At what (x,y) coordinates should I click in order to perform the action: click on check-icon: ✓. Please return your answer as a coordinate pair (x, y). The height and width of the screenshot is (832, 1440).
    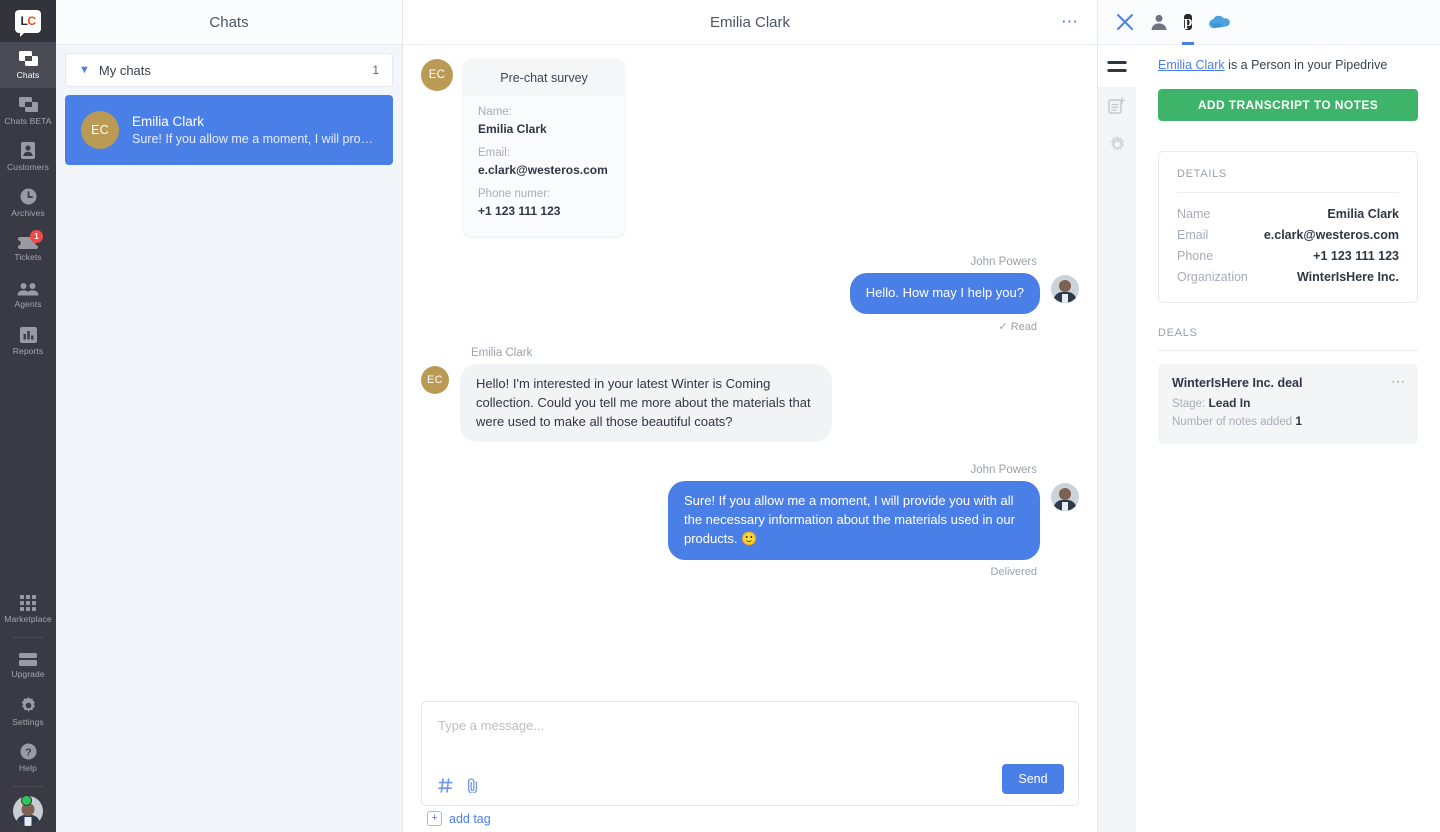
    Looking at the image, I should click on (1003, 326).